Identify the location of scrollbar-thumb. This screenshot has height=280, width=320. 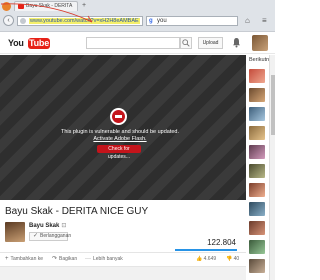
(273, 105).